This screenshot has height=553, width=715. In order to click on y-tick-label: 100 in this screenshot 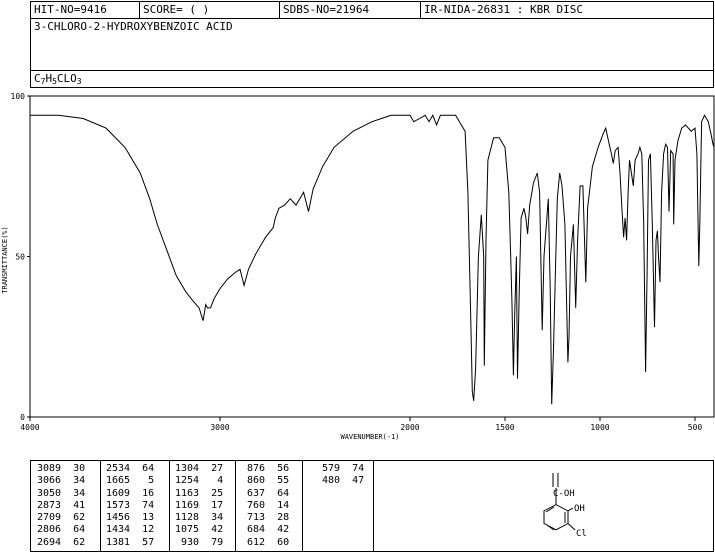, I will do `click(18, 96)`.